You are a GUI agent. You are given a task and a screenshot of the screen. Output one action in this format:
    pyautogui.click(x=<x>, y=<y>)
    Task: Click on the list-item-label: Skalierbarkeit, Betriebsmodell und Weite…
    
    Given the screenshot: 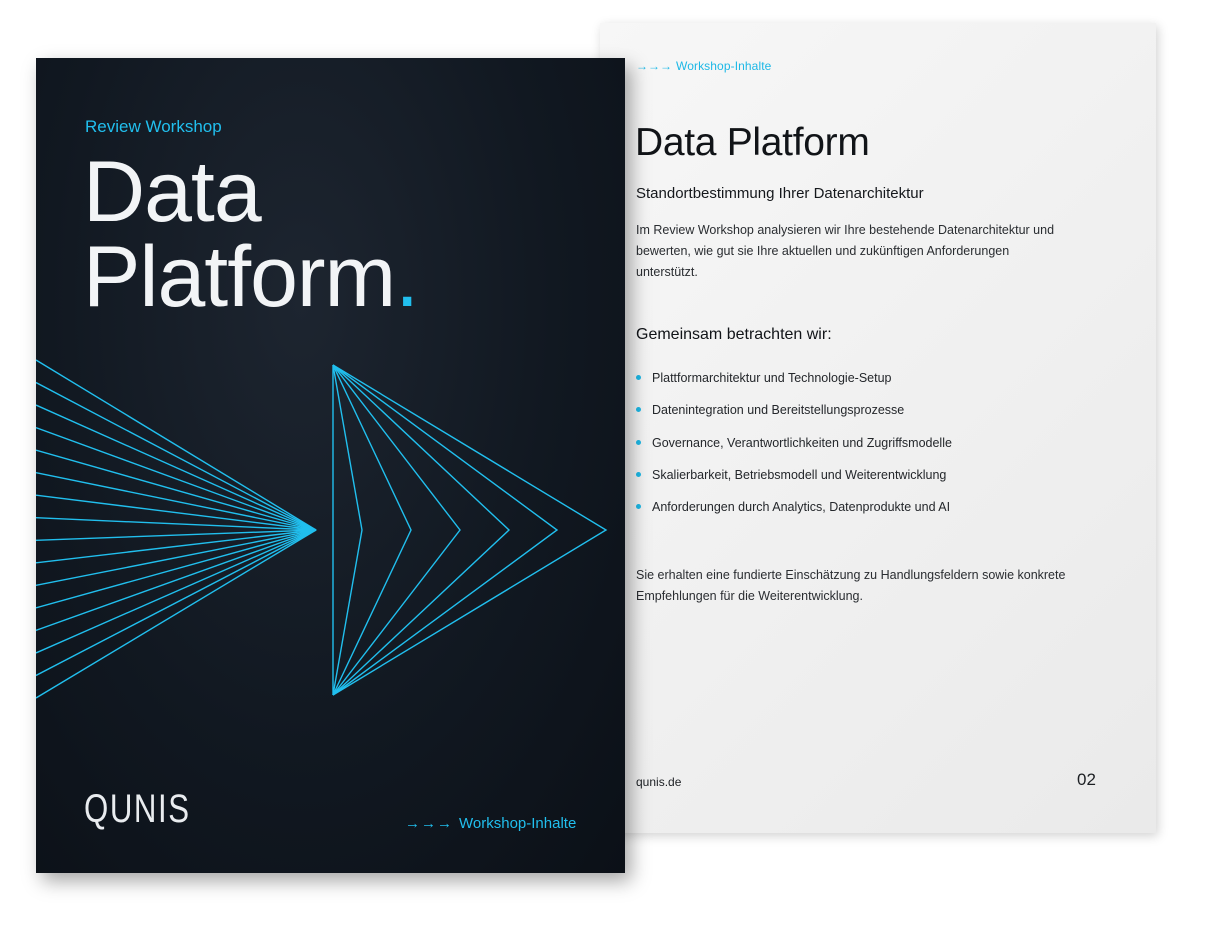 What is the action you would take?
    pyautogui.click(x=799, y=474)
    